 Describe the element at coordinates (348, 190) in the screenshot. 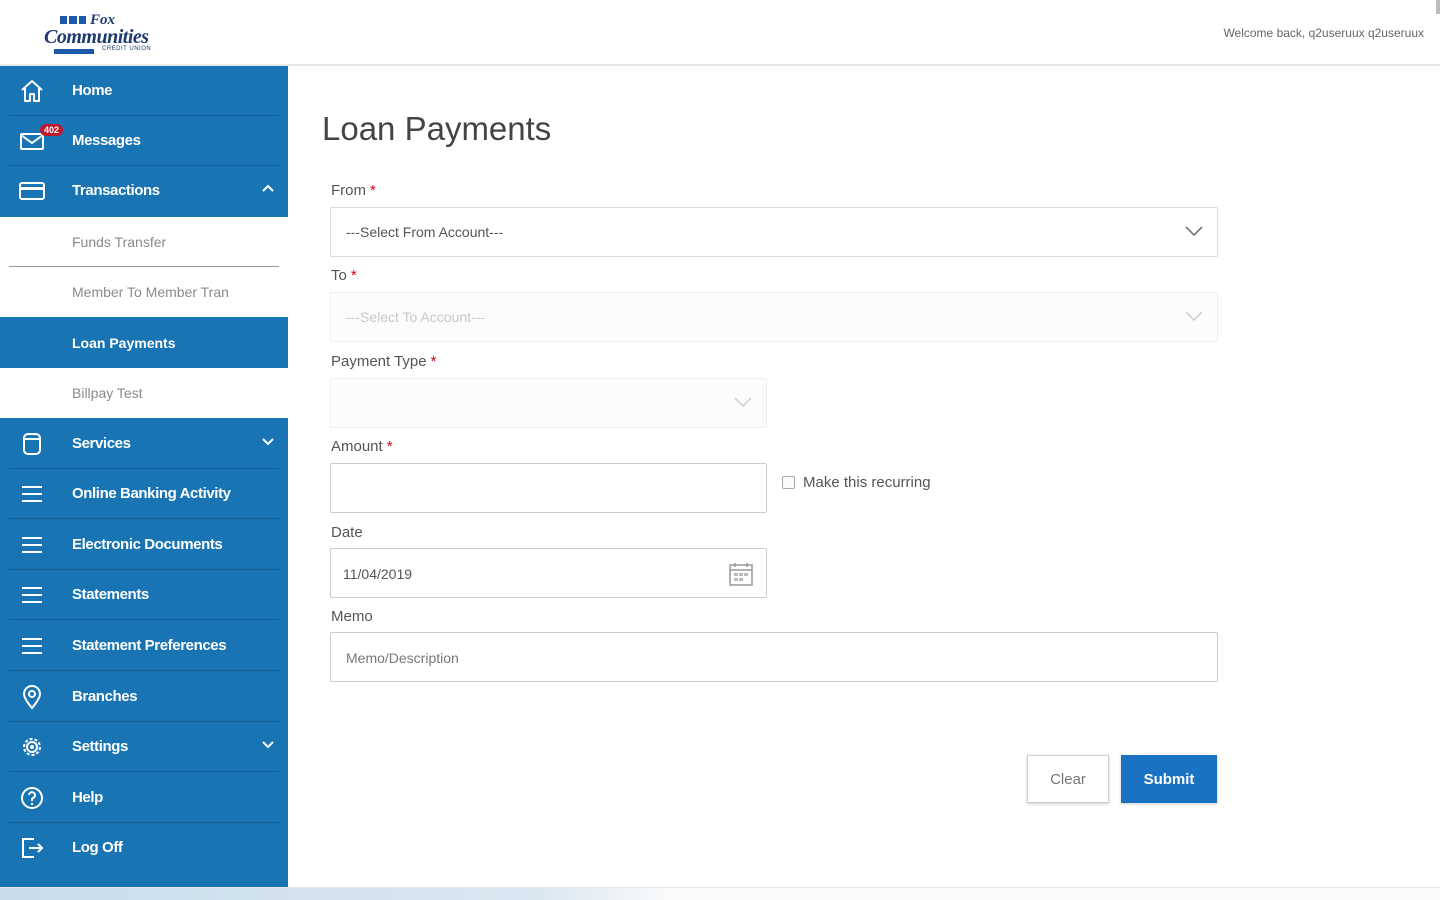

I see `from-label-text: From` at that location.